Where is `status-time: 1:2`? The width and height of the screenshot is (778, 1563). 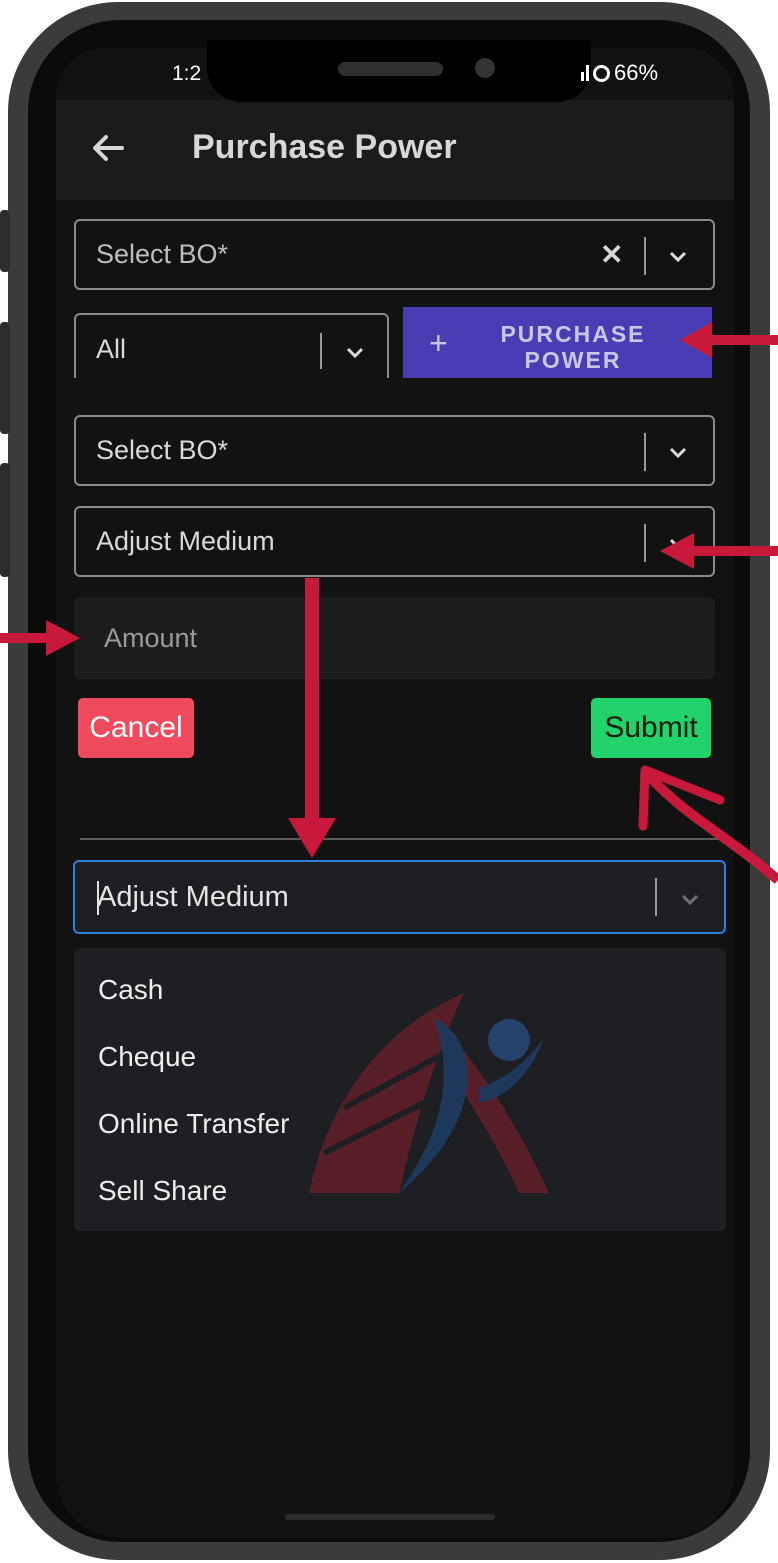 status-time: 1:2 is located at coordinates (187, 73).